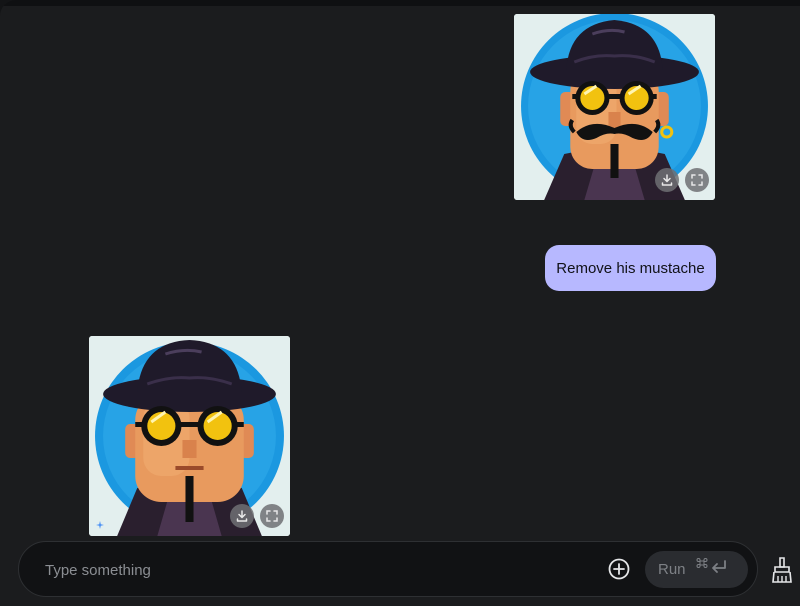 The width and height of the screenshot is (800, 606). What do you see at coordinates (400, 3) in the screenshot?
I see `top-edge` at bounding box center [400, 3].